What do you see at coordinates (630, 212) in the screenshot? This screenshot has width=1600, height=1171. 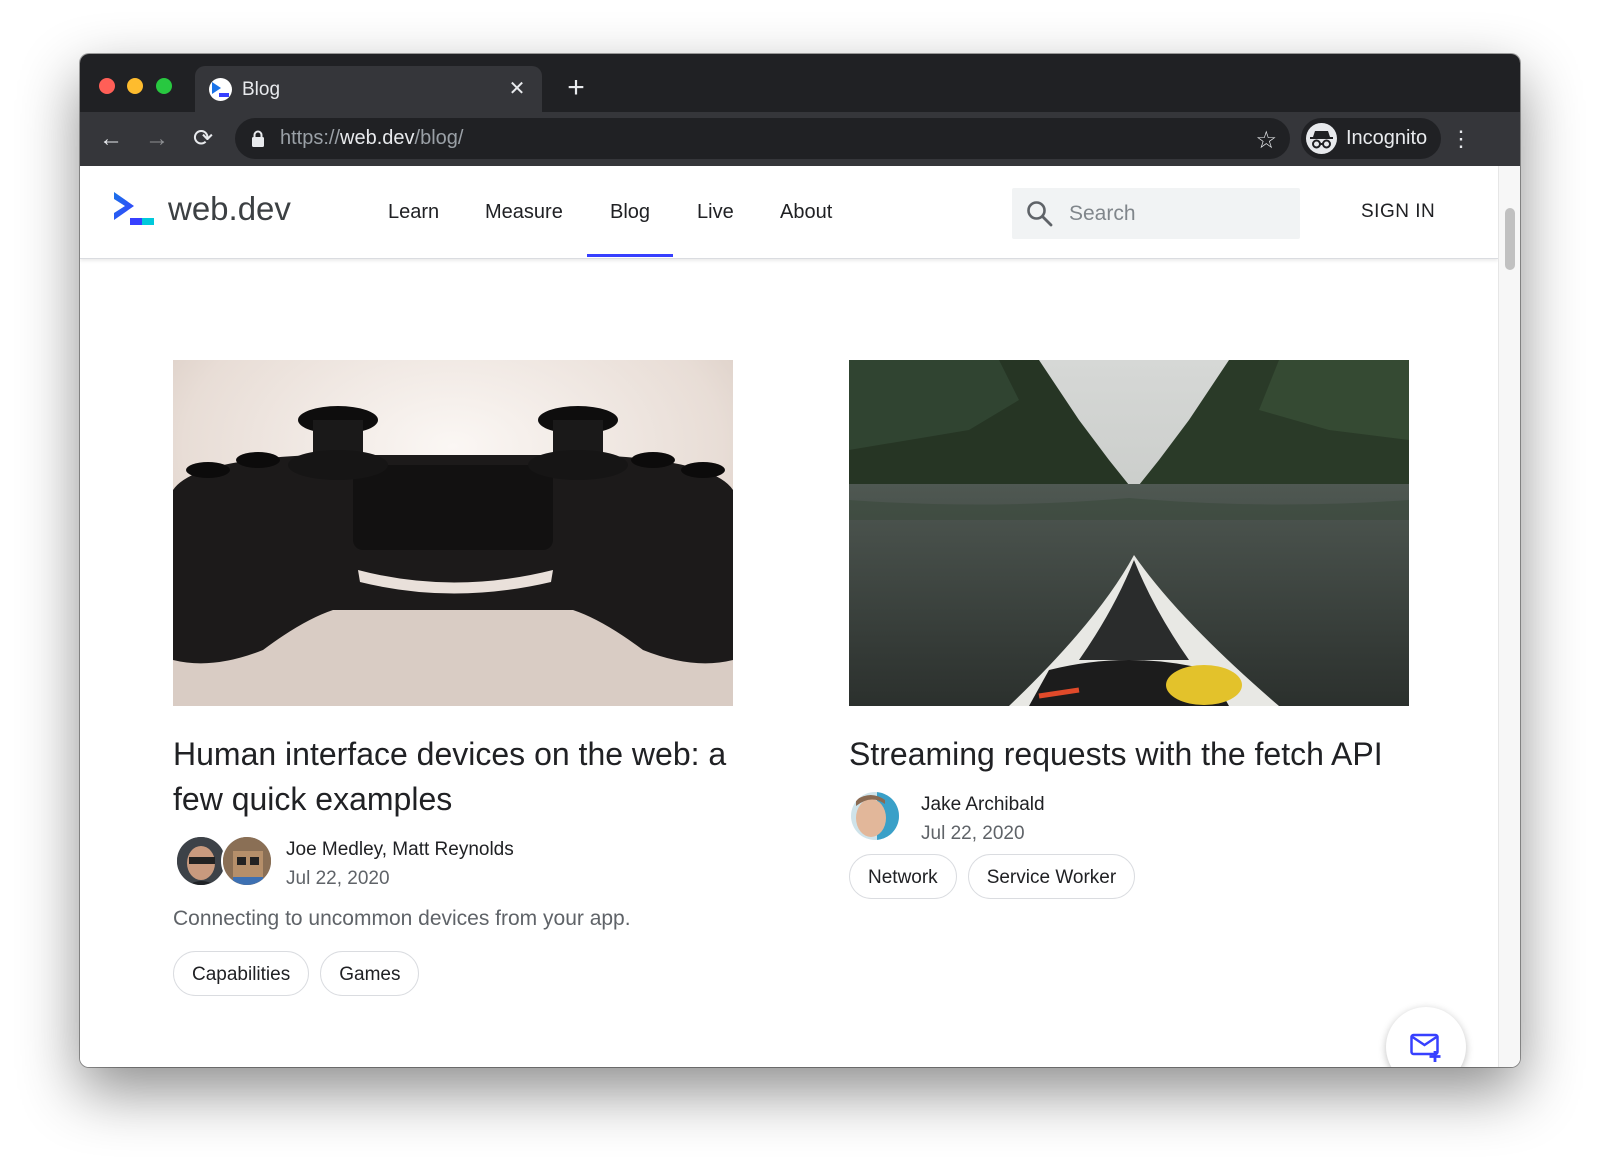 I see `nav-blog: Blog` at bounding box center [630, 212].